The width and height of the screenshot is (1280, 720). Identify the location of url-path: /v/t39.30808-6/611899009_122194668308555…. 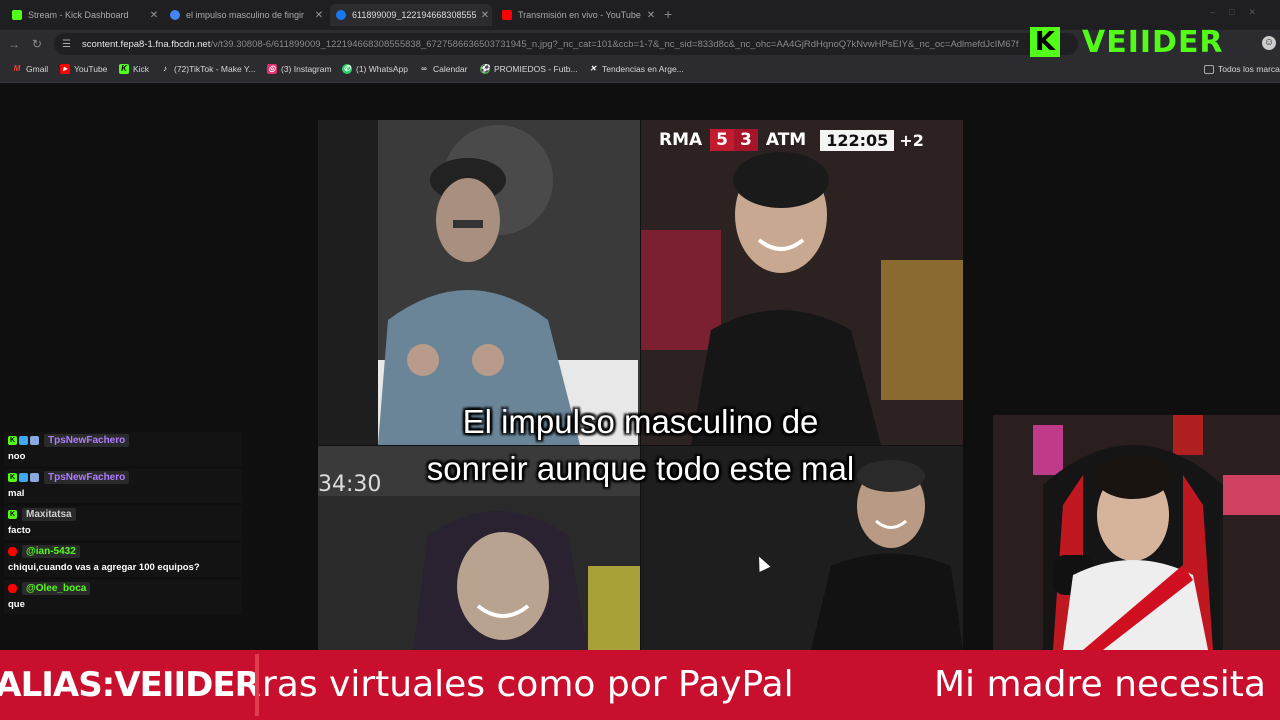
(614, 44).